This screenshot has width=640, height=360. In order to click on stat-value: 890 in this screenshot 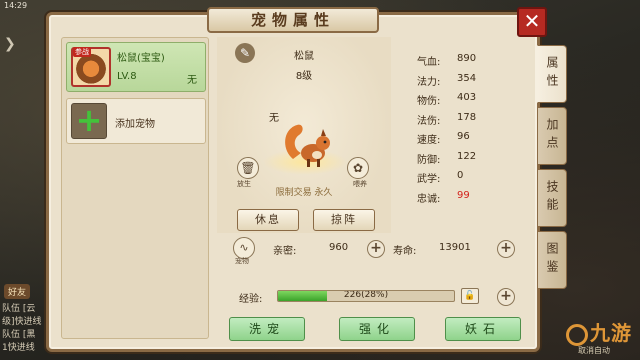, I will do `click(467, 58)`.